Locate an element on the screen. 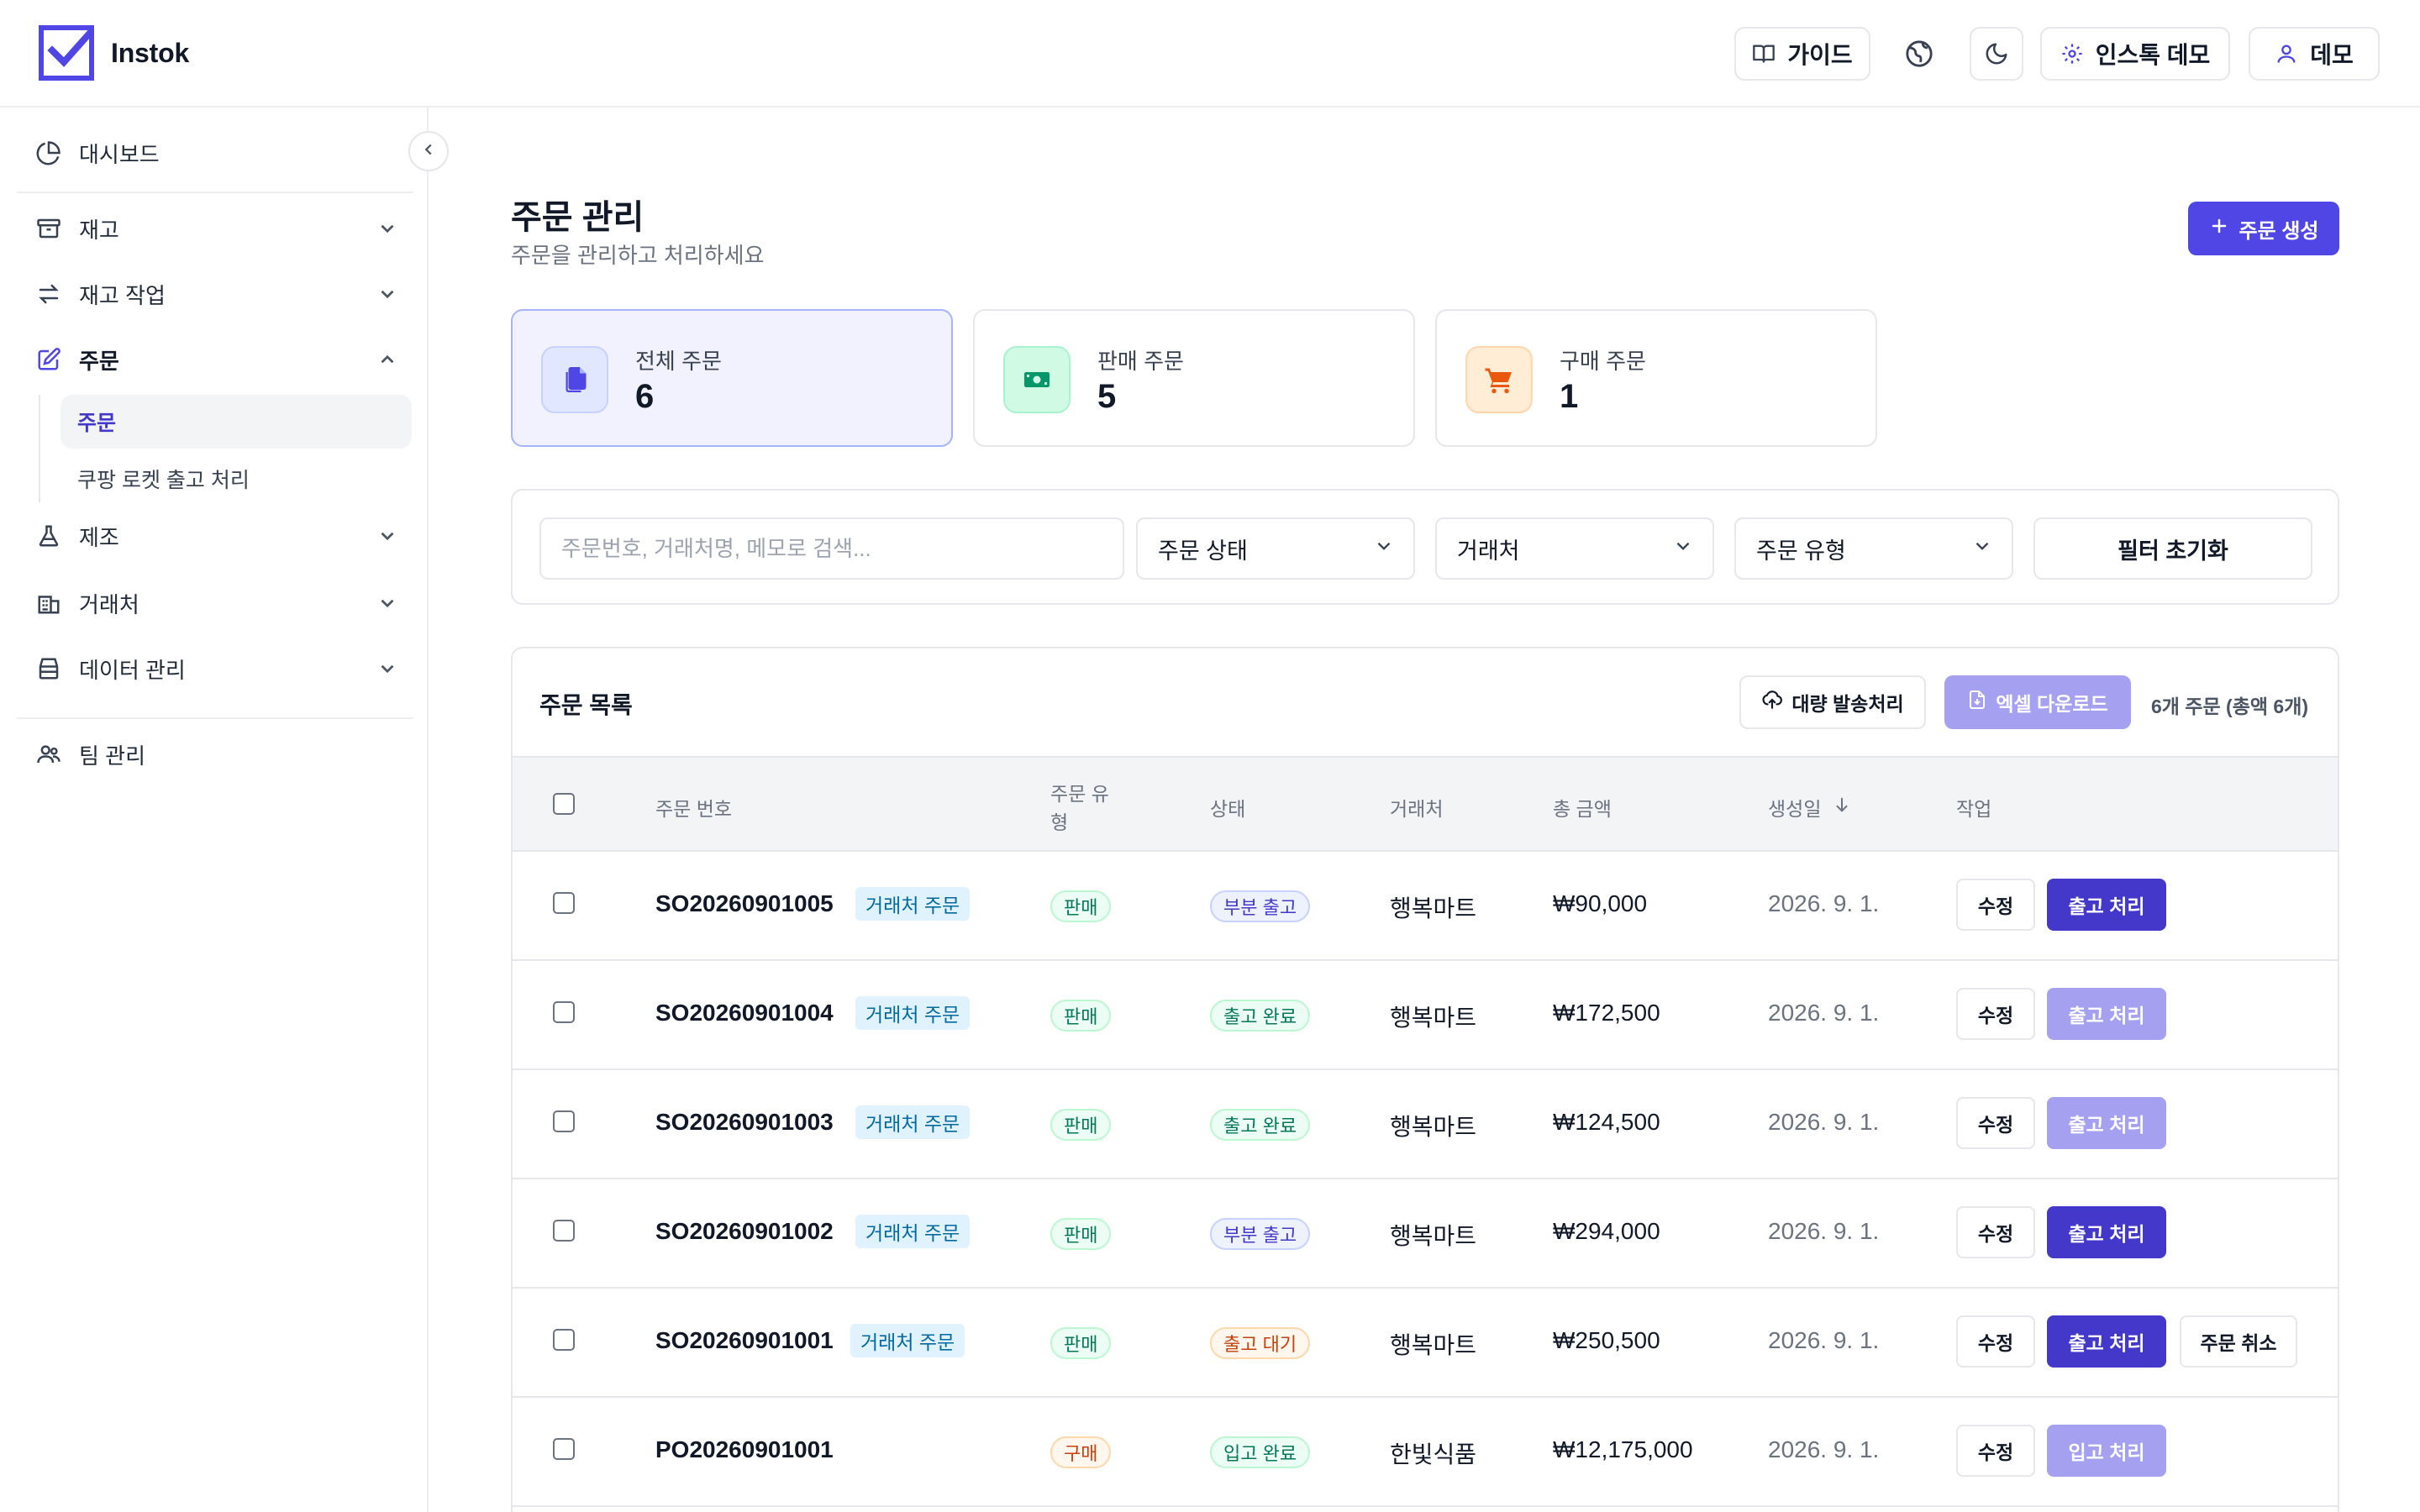  customer-select: 거래처 is located at coordinates (1574, 548).